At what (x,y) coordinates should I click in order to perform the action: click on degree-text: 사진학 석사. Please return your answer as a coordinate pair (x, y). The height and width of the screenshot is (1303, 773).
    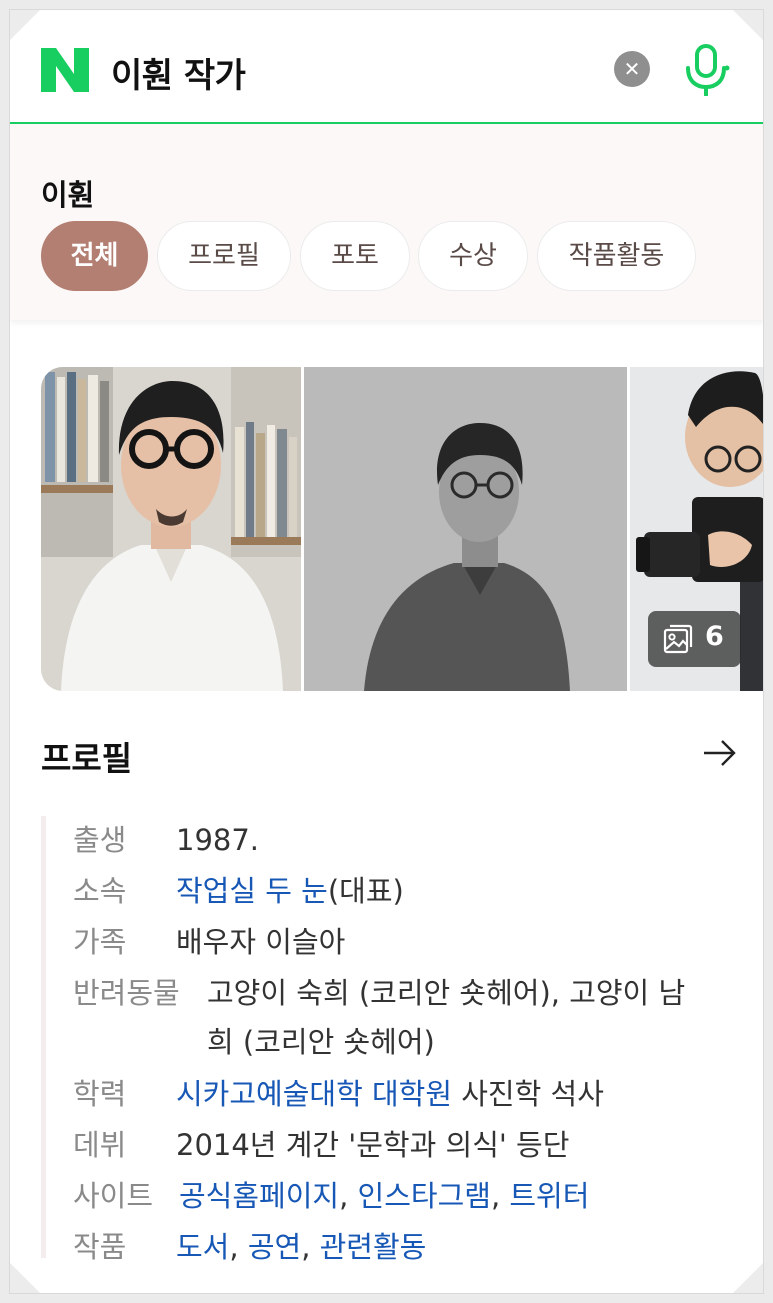
    Looking at the image, I should click on (528, 1094).